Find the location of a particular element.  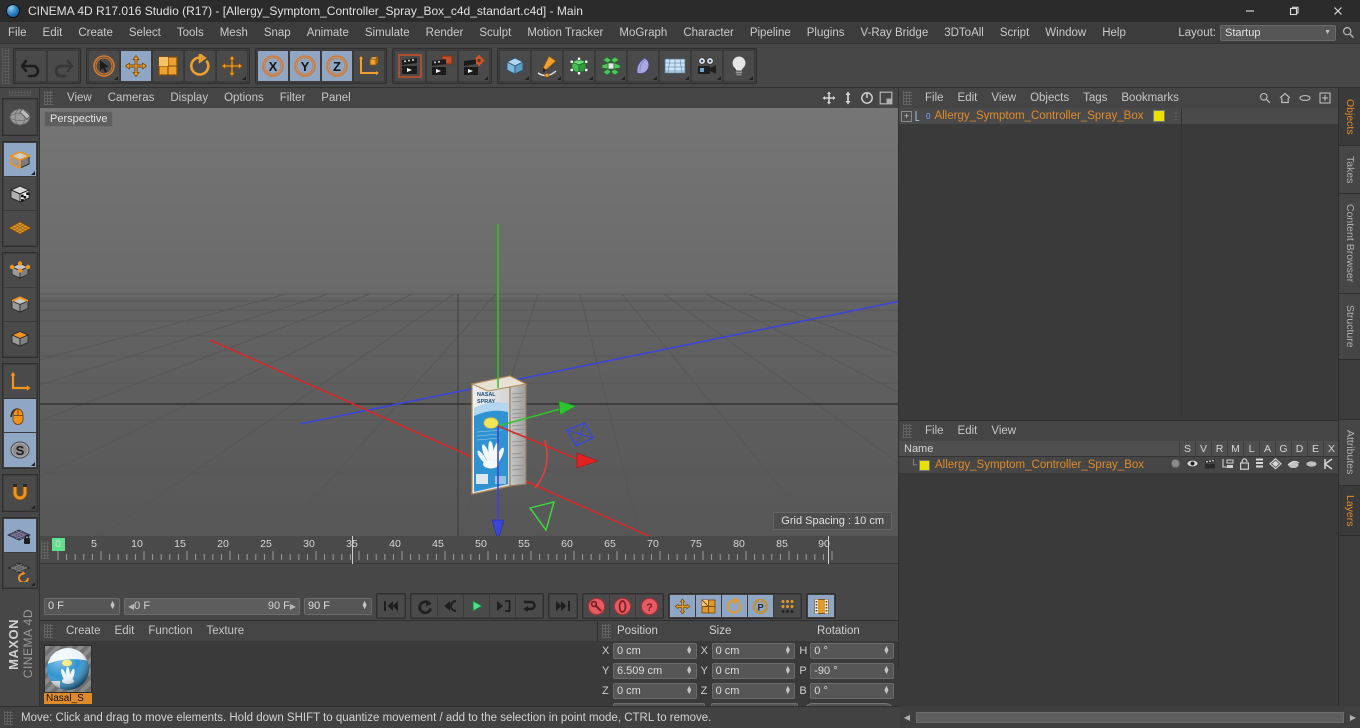

scroll-right-arrow-icon: ▶ is located at coordinates (1353, 717).